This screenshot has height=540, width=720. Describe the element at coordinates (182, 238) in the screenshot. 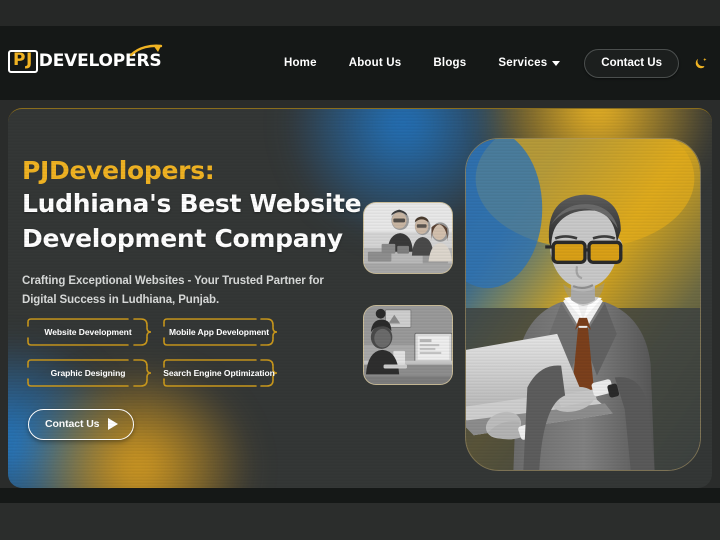

I see `hero-title-line-2: Development Company` at that location.